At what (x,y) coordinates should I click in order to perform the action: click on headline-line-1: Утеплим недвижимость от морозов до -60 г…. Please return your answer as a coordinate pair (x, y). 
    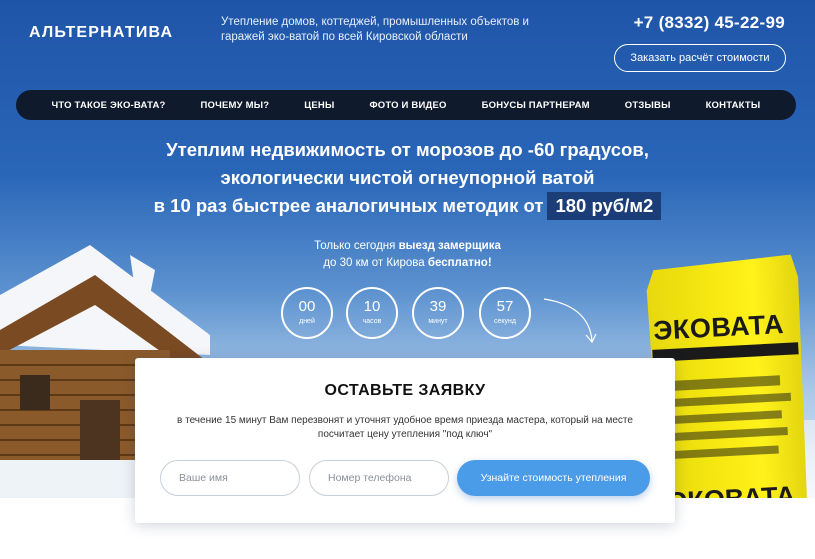
    Looking at the image, I should click on (407, 149).